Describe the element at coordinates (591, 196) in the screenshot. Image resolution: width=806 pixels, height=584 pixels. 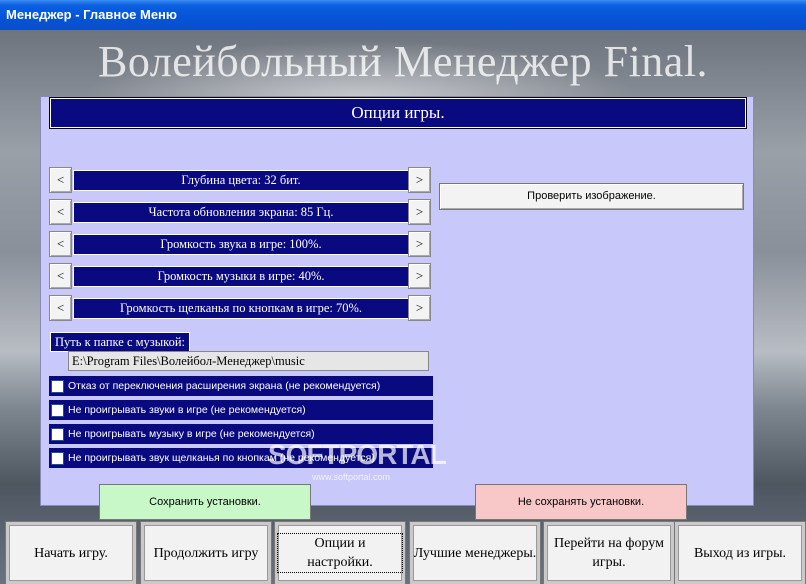
I see `check-image-button: Проверить изображение.` at that location.